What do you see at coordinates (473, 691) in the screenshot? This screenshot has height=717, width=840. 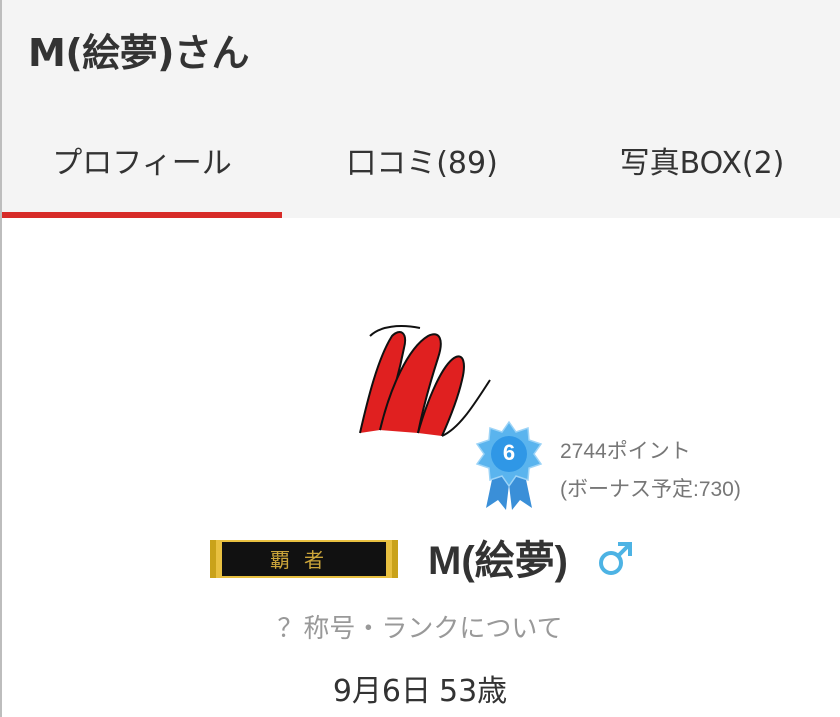 I see `age: 53歳` at bounding box center [473, 691].